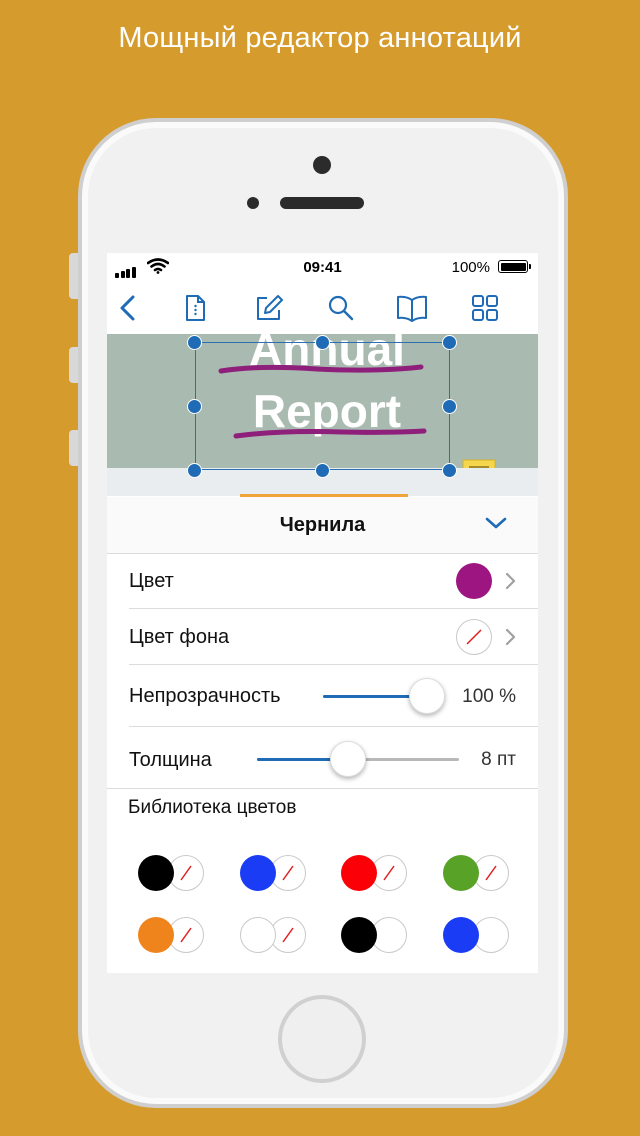  What do you see at coordinates (489, 696) in the screenshot?
I see `opacity-value: 100 %` at bounding box center [489, 696].